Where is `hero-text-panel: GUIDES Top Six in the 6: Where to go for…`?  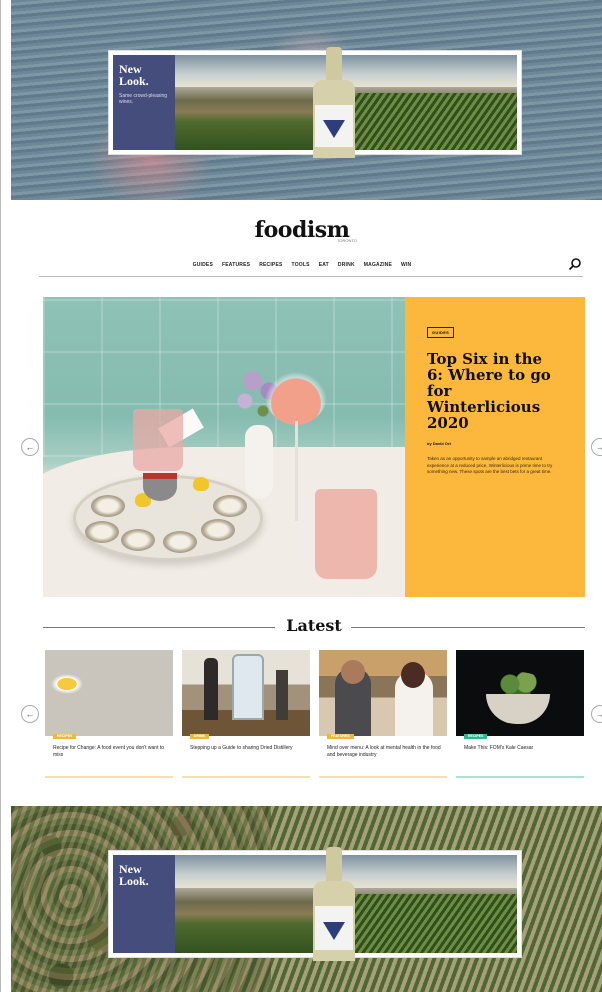
hero-text-panel: GUIDES Top Six in the 6: Where to go for… is located at coordinates (495, 447).